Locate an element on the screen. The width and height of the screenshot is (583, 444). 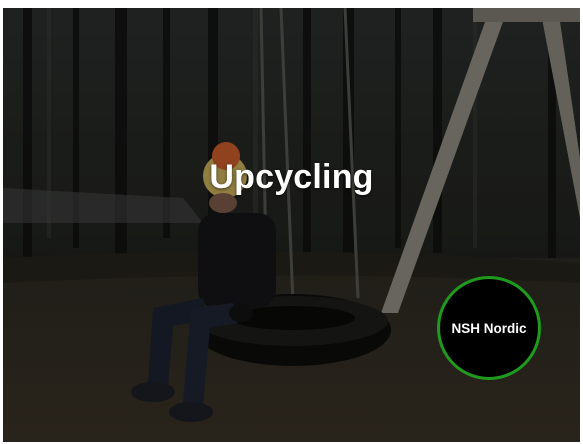
brand-badge-label: NSH Nordic is located at coordinates (489, 328).